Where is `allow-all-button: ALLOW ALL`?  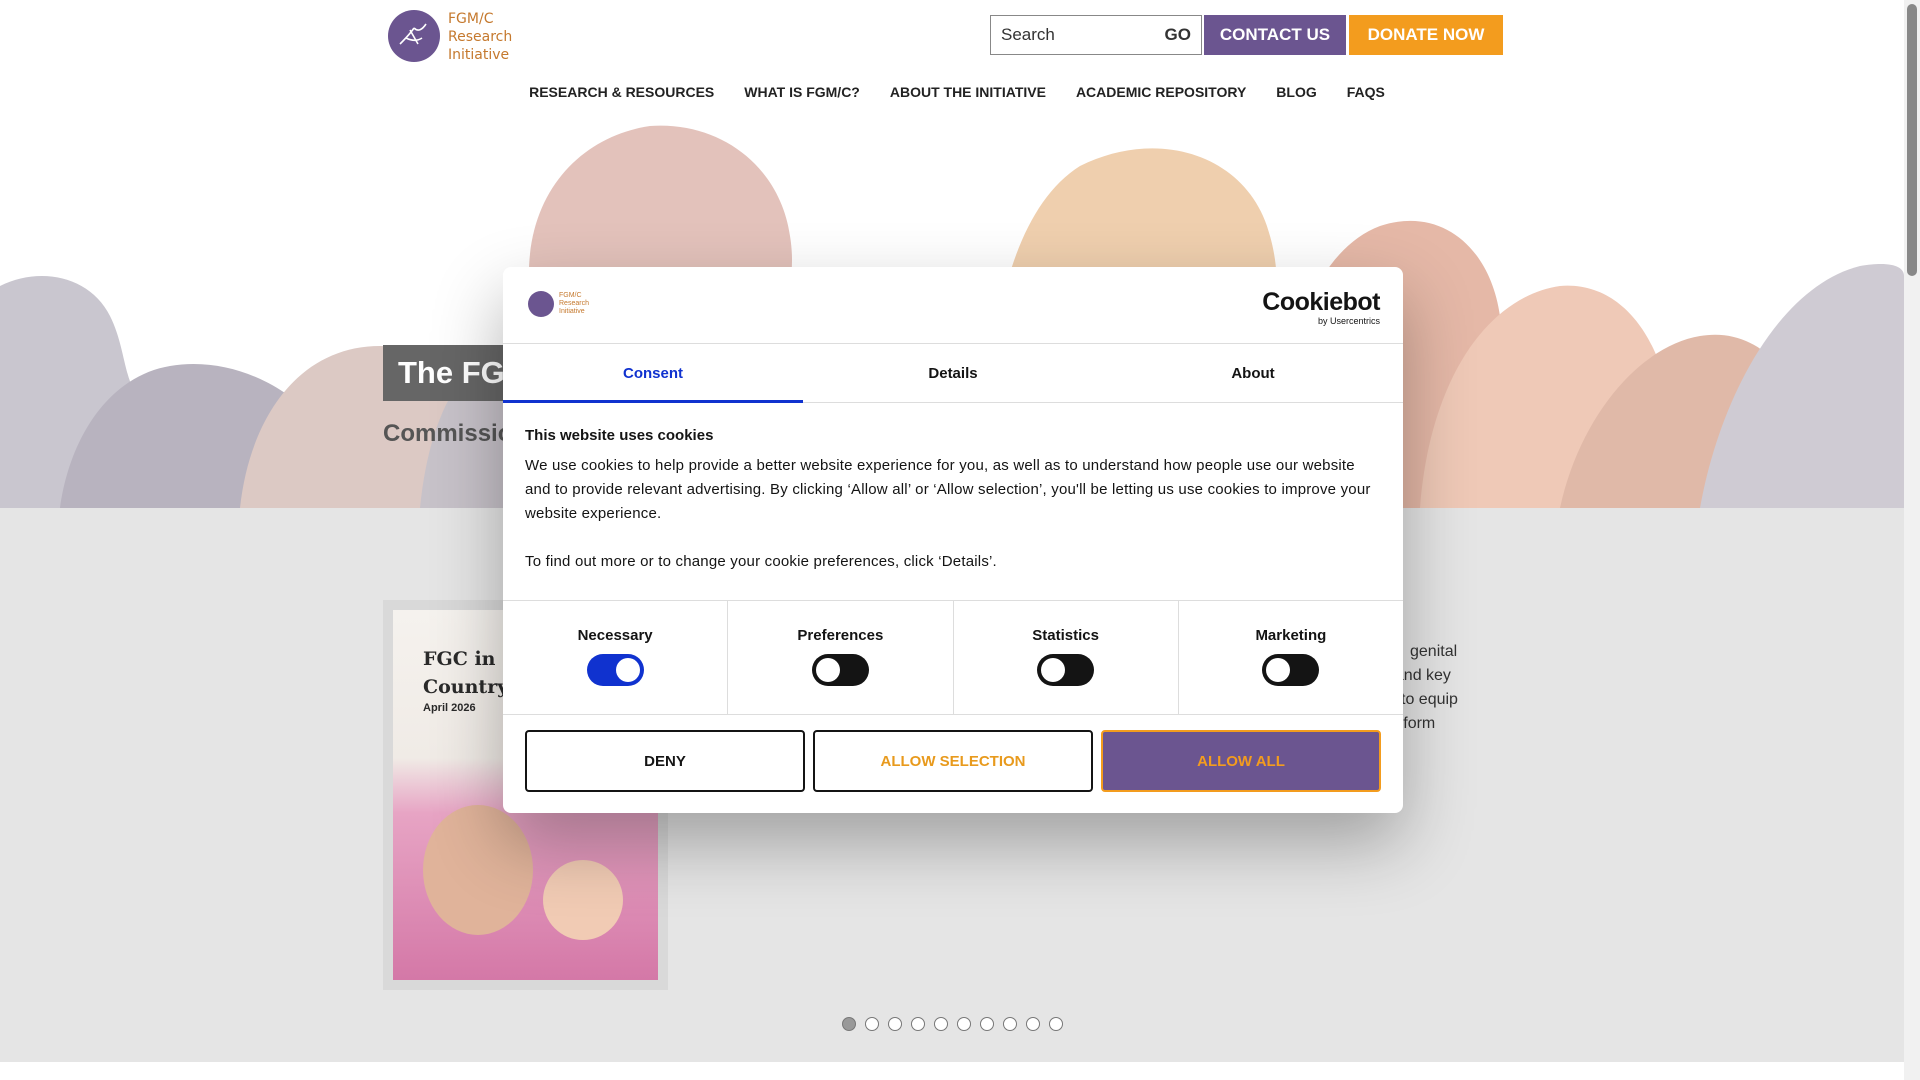 allow-all-button: ALLOW ALL is located at coordinates (1241, 761).